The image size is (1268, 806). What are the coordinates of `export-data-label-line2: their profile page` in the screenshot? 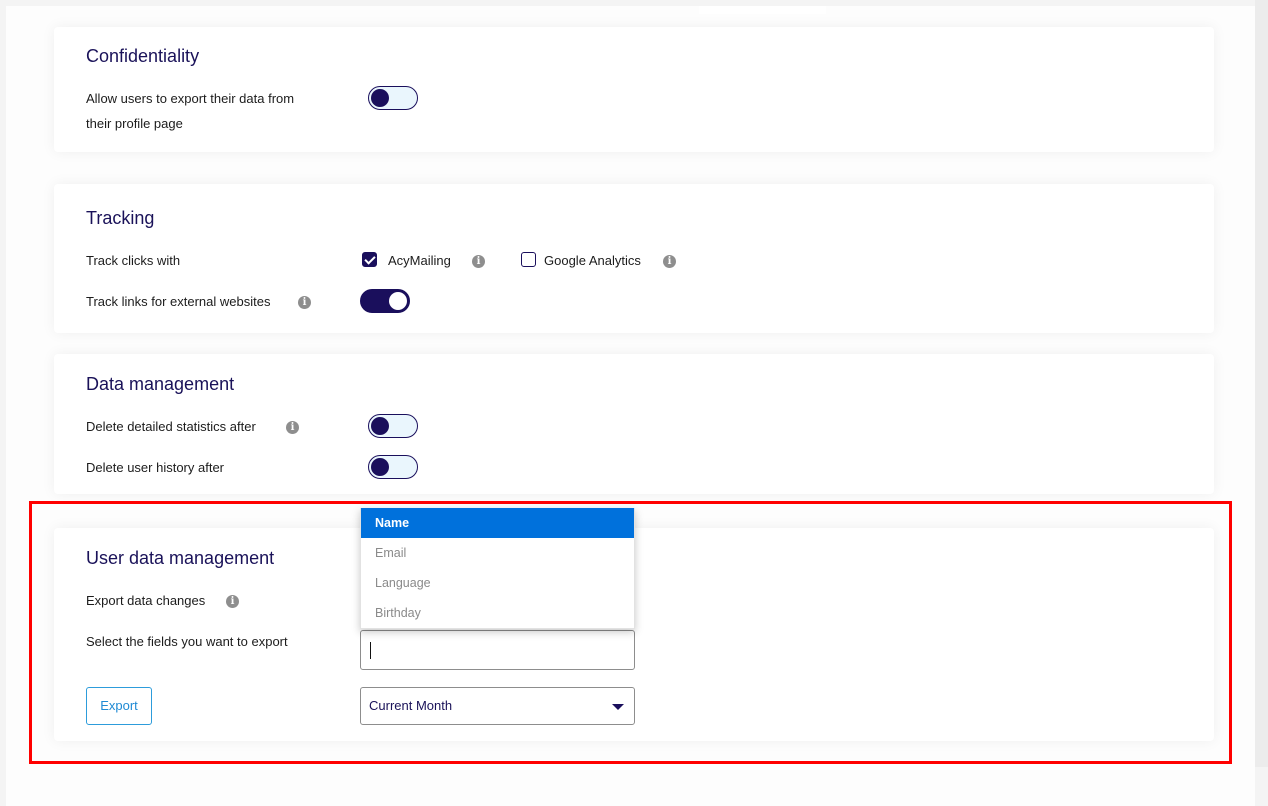 It's located at (134, 123).